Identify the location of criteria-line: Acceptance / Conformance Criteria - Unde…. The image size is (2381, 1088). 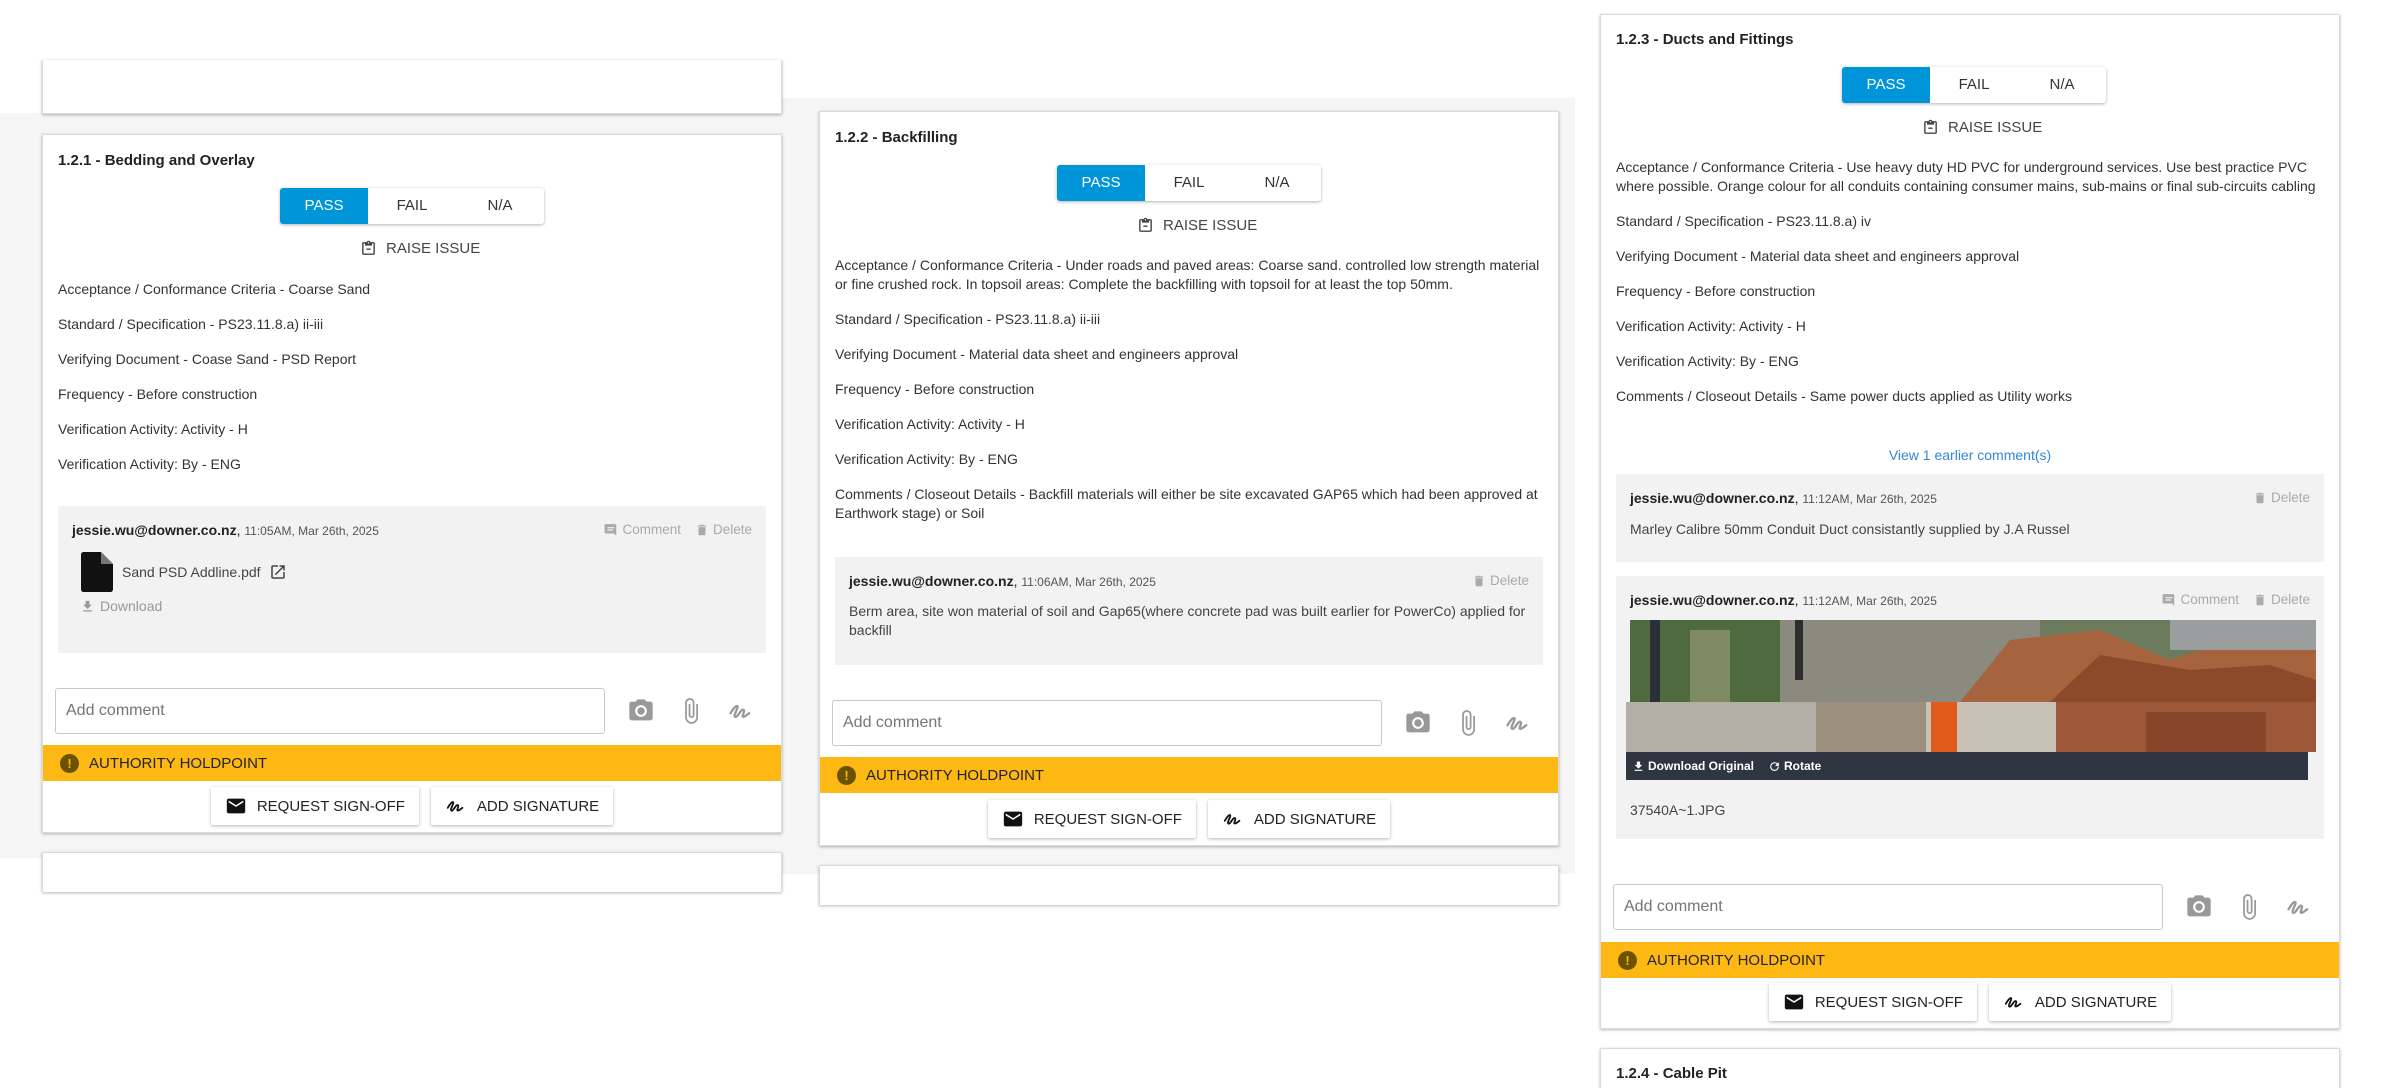
(1187, 274).